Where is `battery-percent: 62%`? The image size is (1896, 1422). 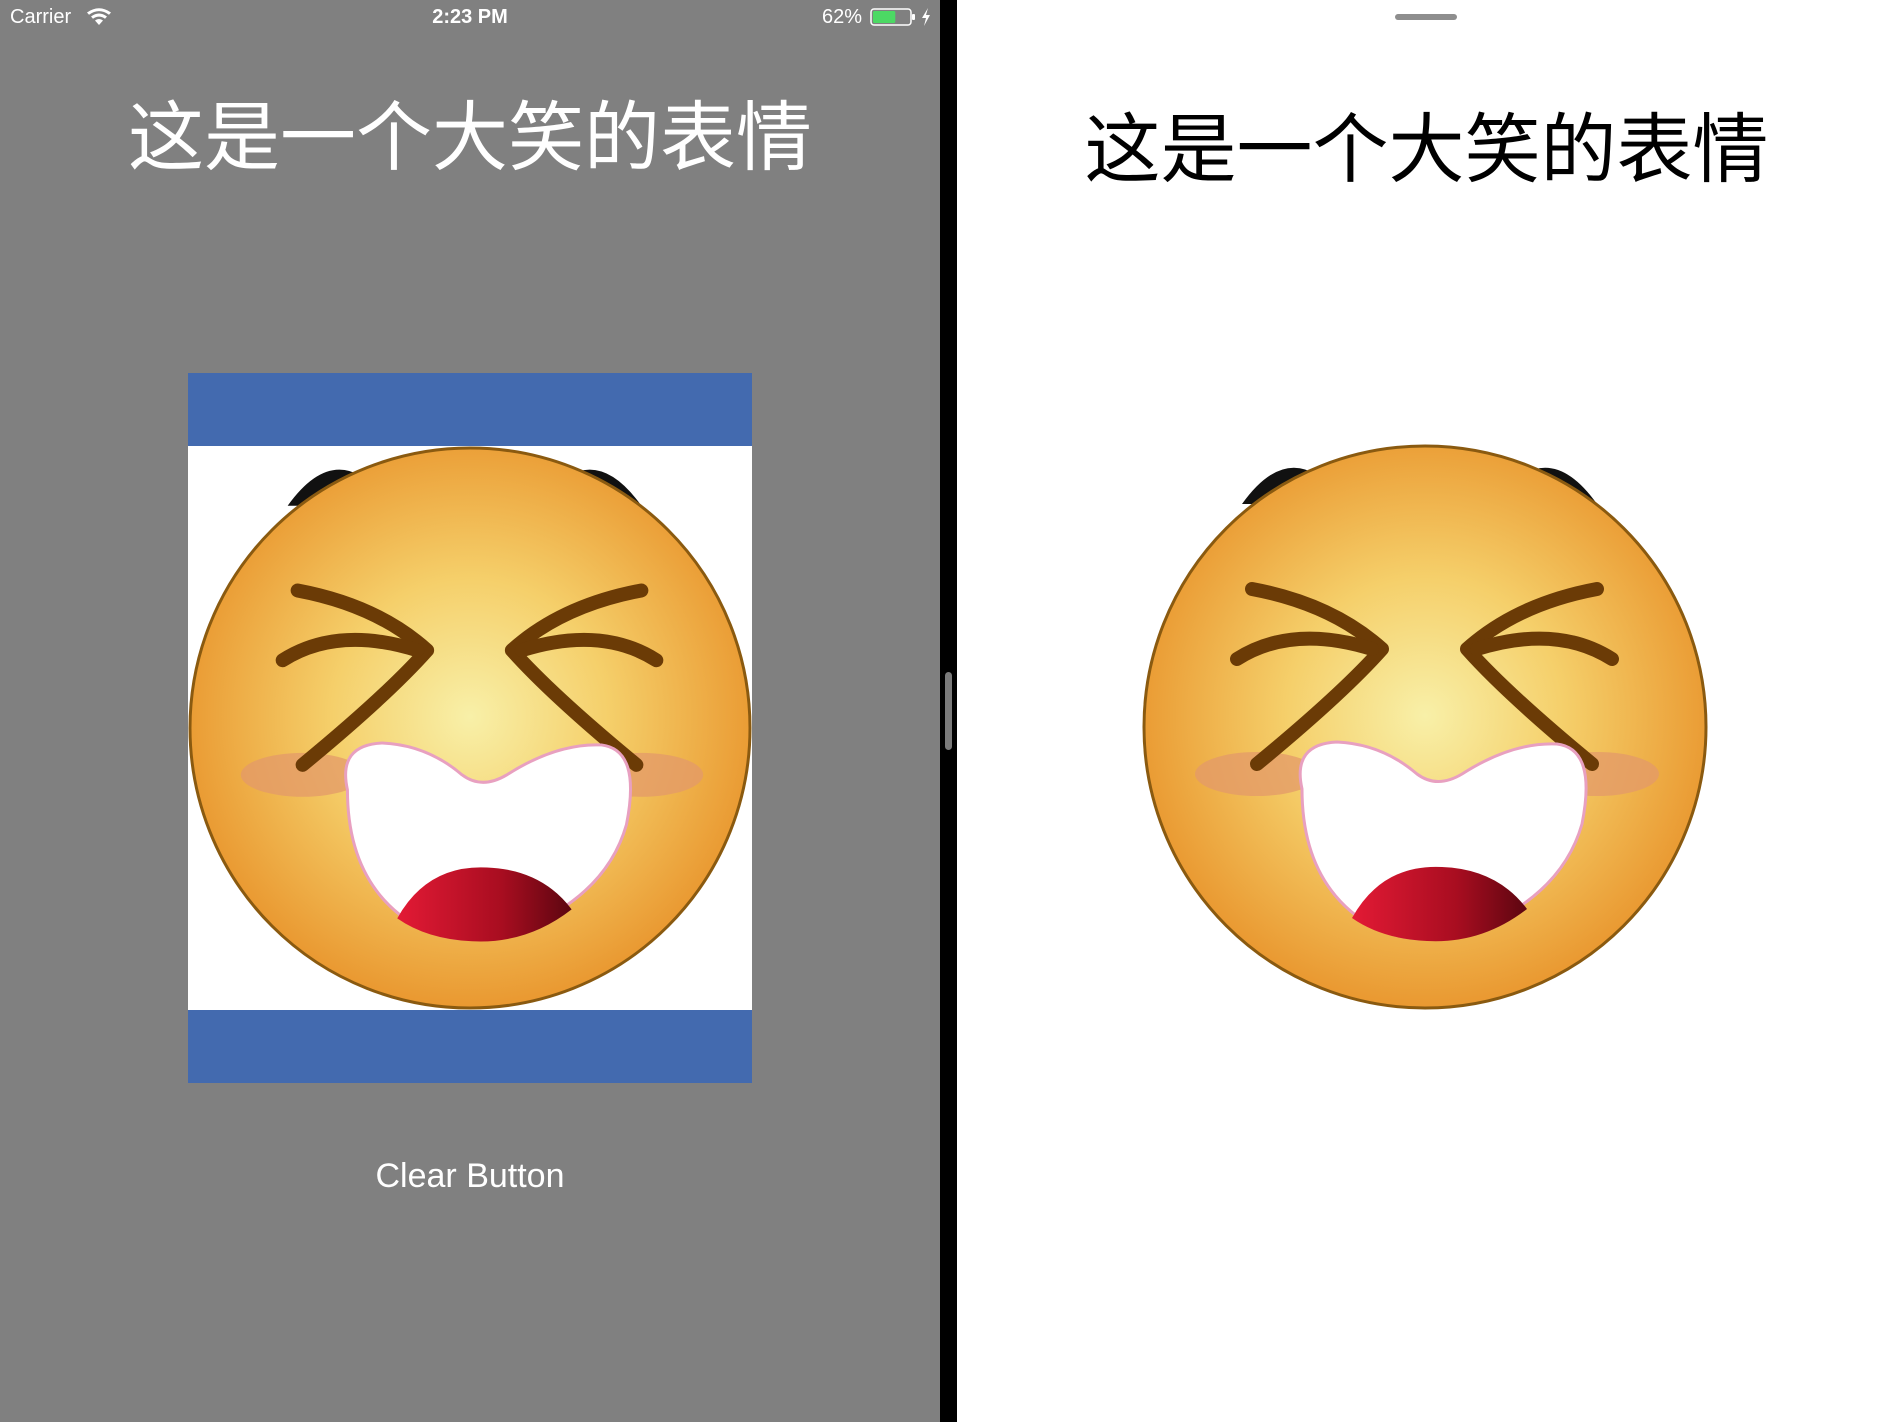 battery-percent: 62% is located at coordinates (842, 17).